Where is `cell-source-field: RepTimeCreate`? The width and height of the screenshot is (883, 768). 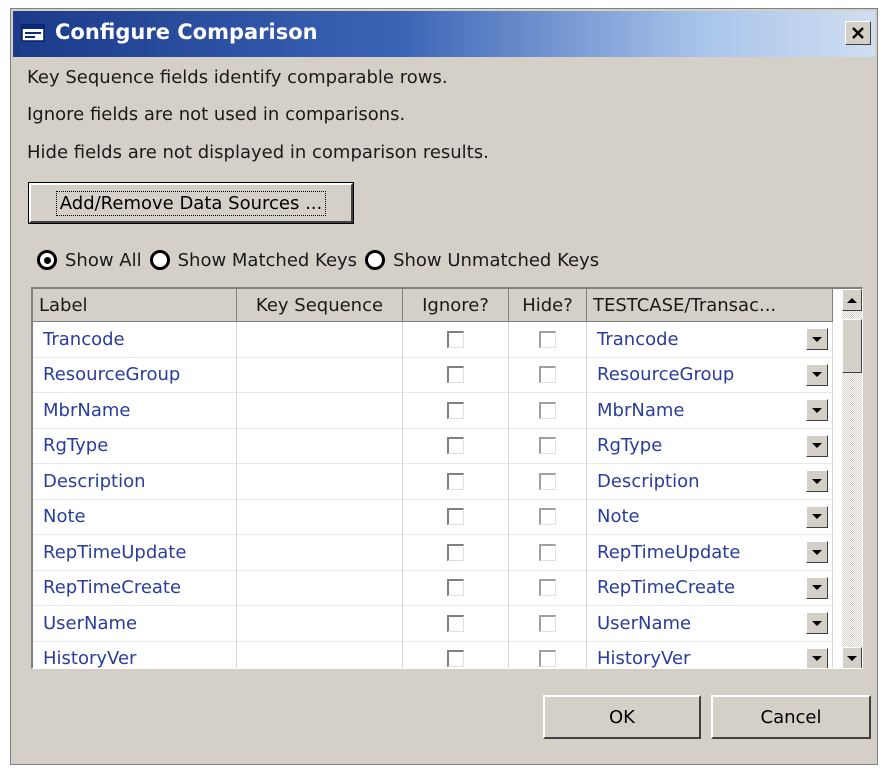
cell-source-field: RepTimeCreate is located at coordinates (710, 588).